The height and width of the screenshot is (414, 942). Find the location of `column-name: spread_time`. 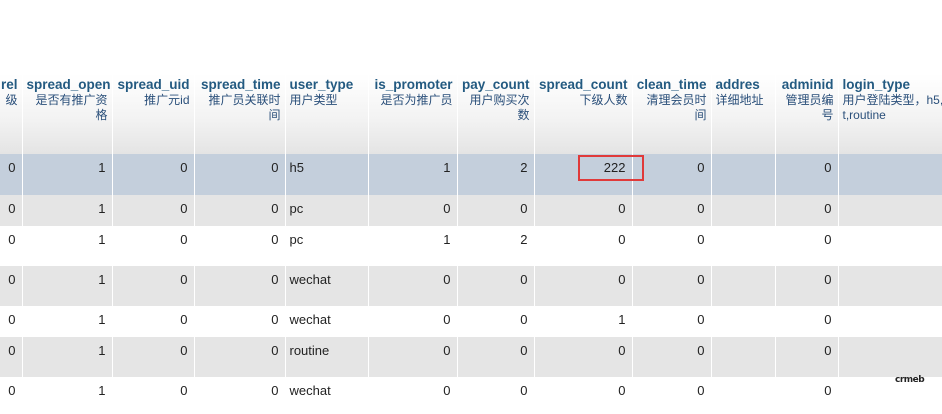

column-name: spread_time is located at coordinates (240, 84).